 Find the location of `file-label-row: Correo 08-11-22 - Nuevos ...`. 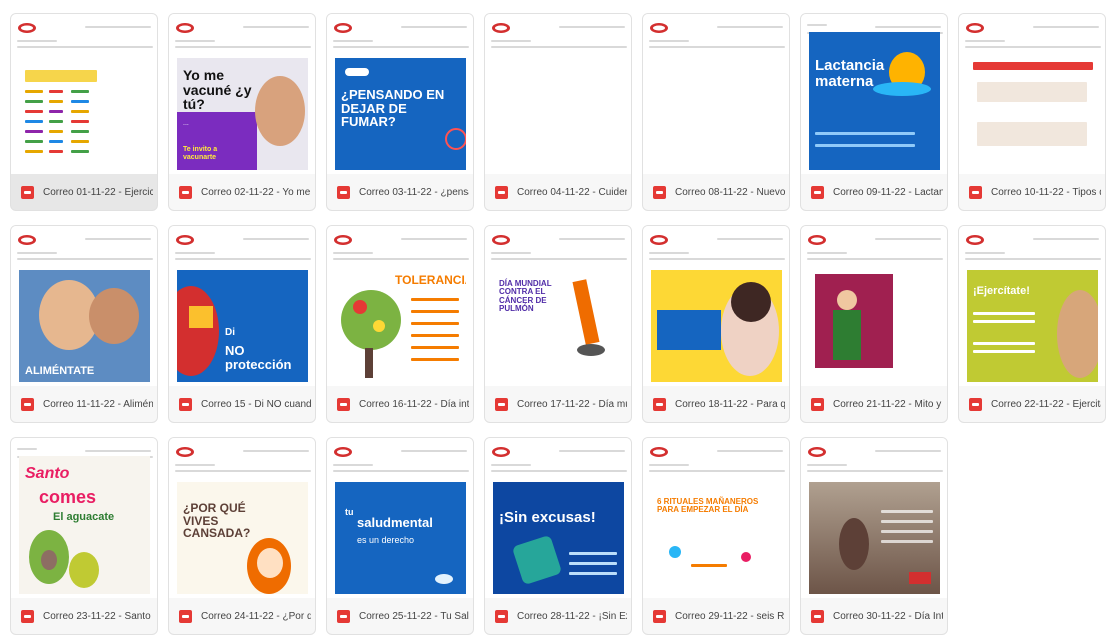

file-label-row: Correo 08-11-22 - Nuevos ... is located at coordinates (716, 192).